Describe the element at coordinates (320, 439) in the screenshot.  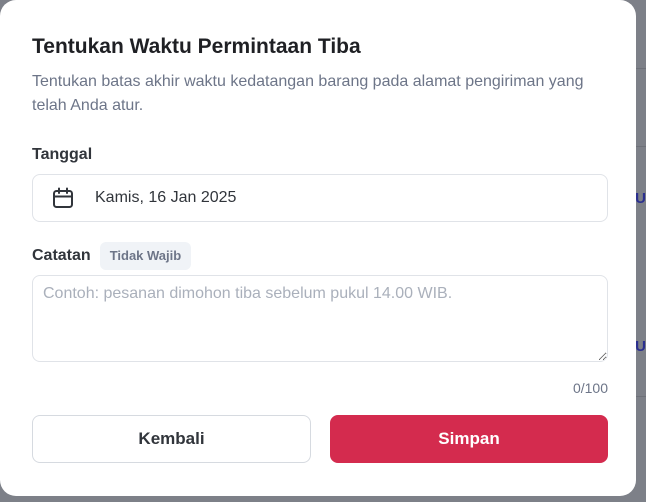
I see `dialog-actions: Kembali Simpan` at that location.